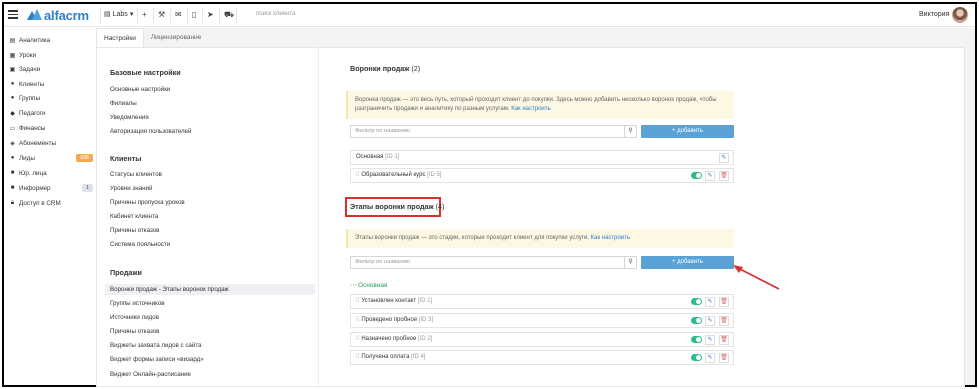 The height and width of the screenshot is (389, 979). I want to click on funnels-help-link: Как настроить, so click(530, 109).